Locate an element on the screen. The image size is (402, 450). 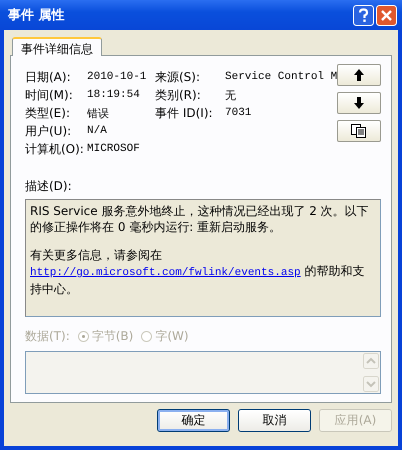
field-value: MICROSOF is located at coordinates (114, 149).